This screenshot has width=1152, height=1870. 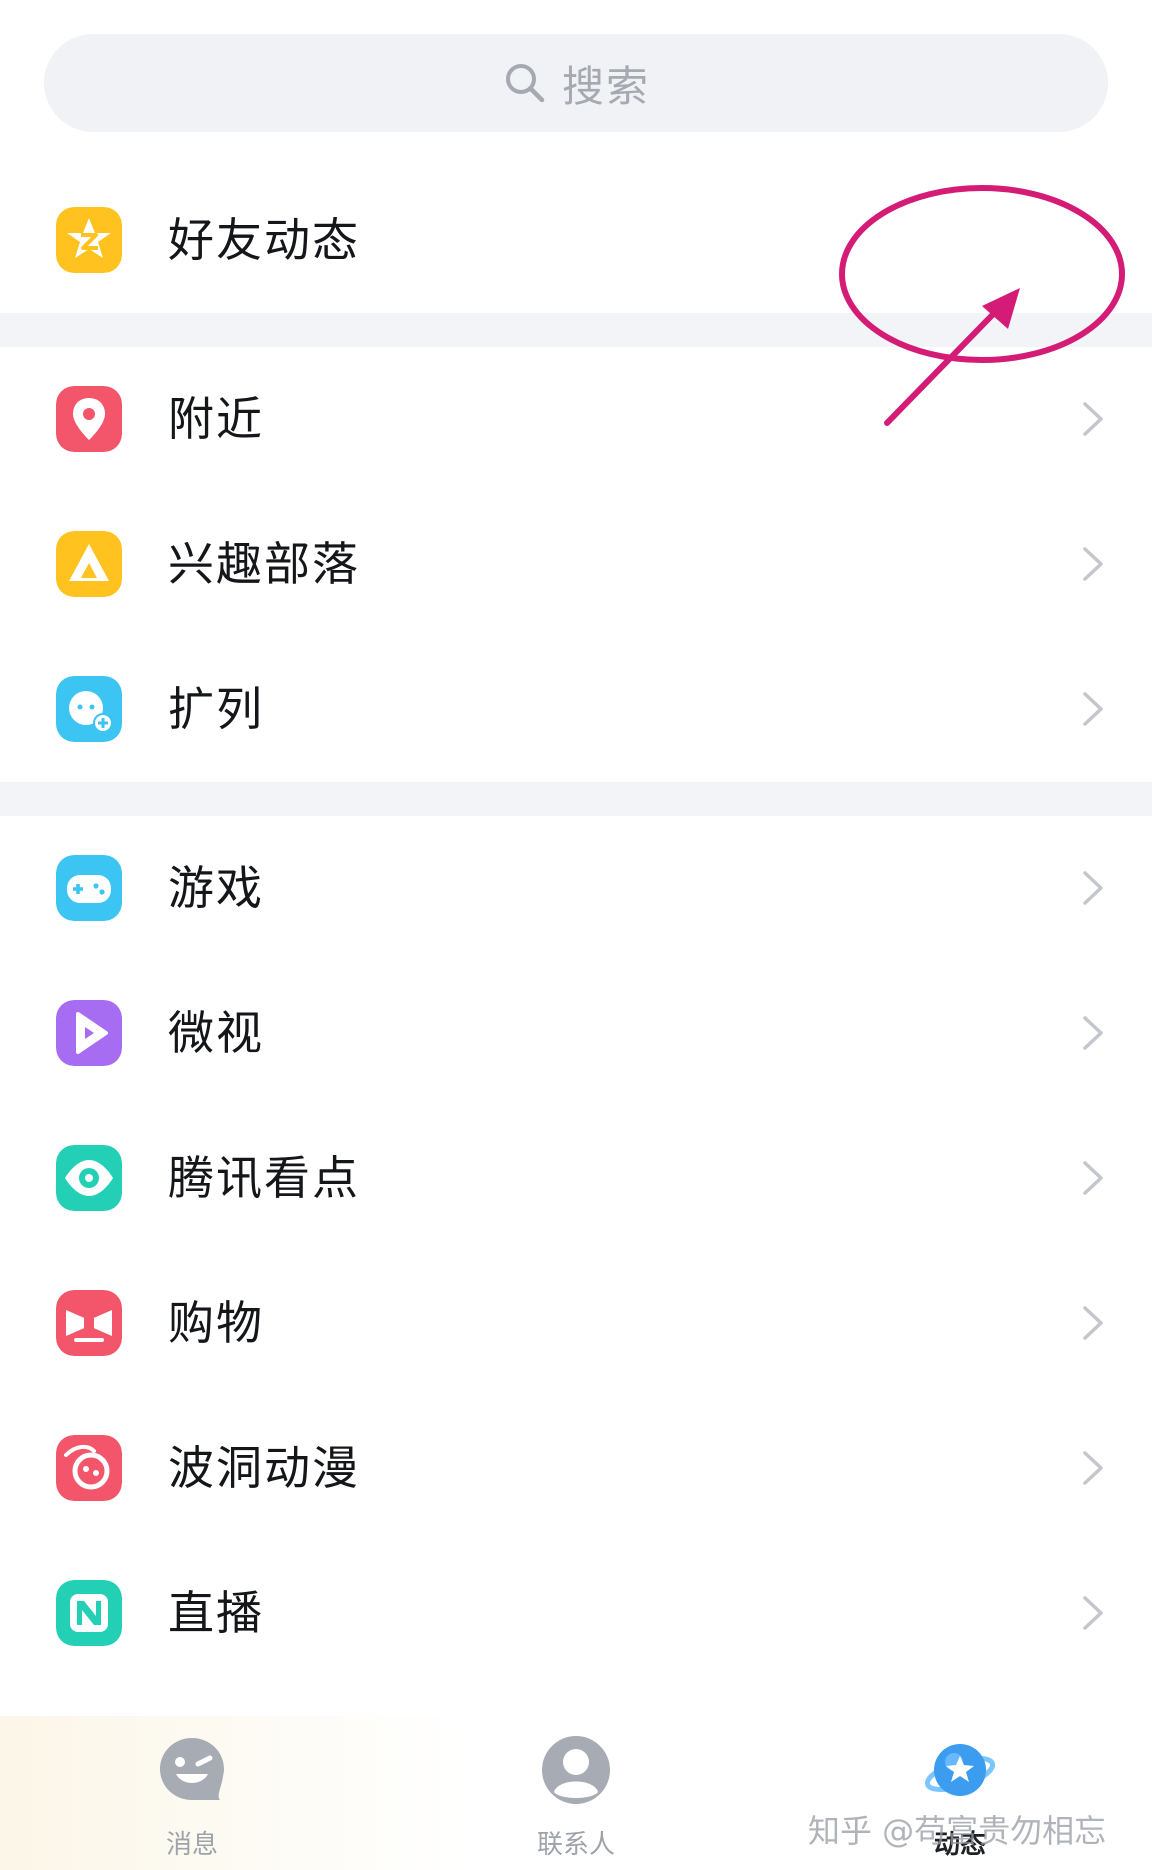 I want to click on list-item-interest-tribe: 兴趣部落, so click(x=576, y=564).